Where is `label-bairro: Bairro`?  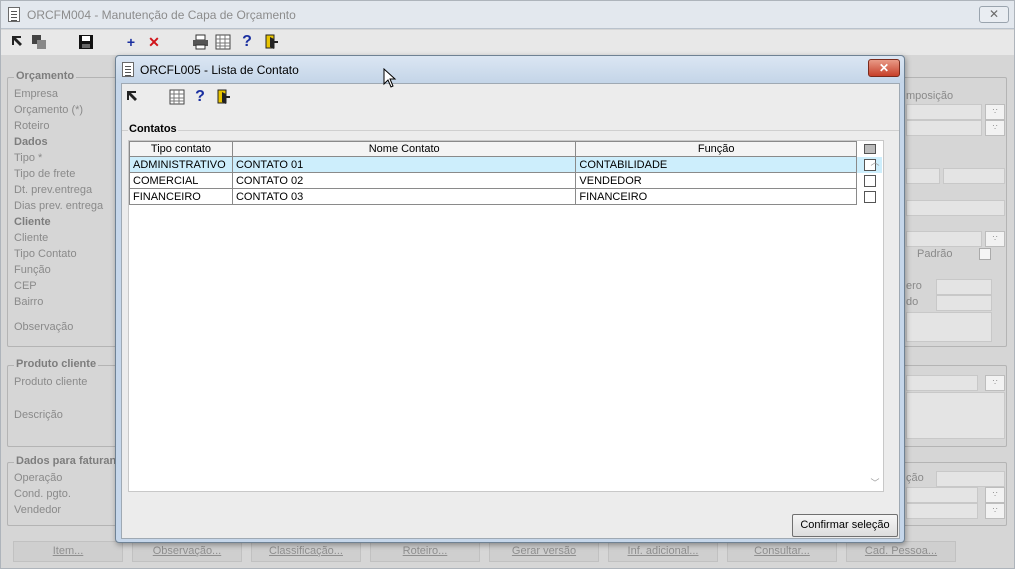
label-bairro: Bairro is located at coordinates (29, 302).